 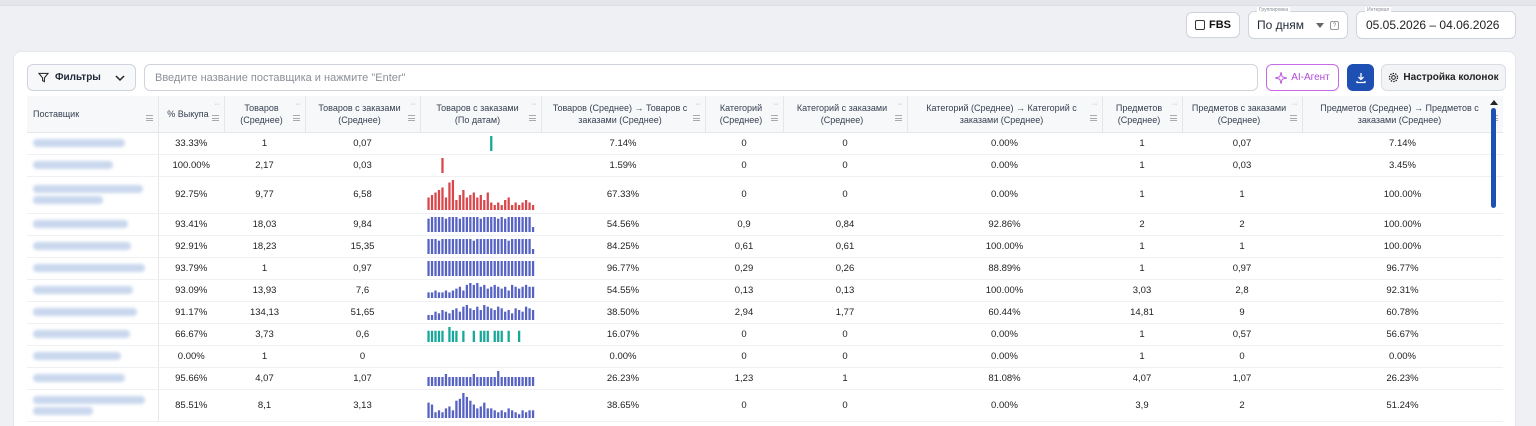 What do you see at coordinates (765, 405) in the screenshot?
I see `table-row: 85.51% 8,1 3,13 38.65% 0 0 0.00% 3,9 2 51.24%` at bounding box center [765, 405].